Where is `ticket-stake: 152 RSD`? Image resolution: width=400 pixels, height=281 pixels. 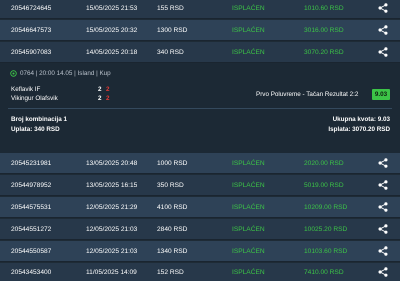
ticket-stake: 152 RSD is located at coordinates (170, 272).